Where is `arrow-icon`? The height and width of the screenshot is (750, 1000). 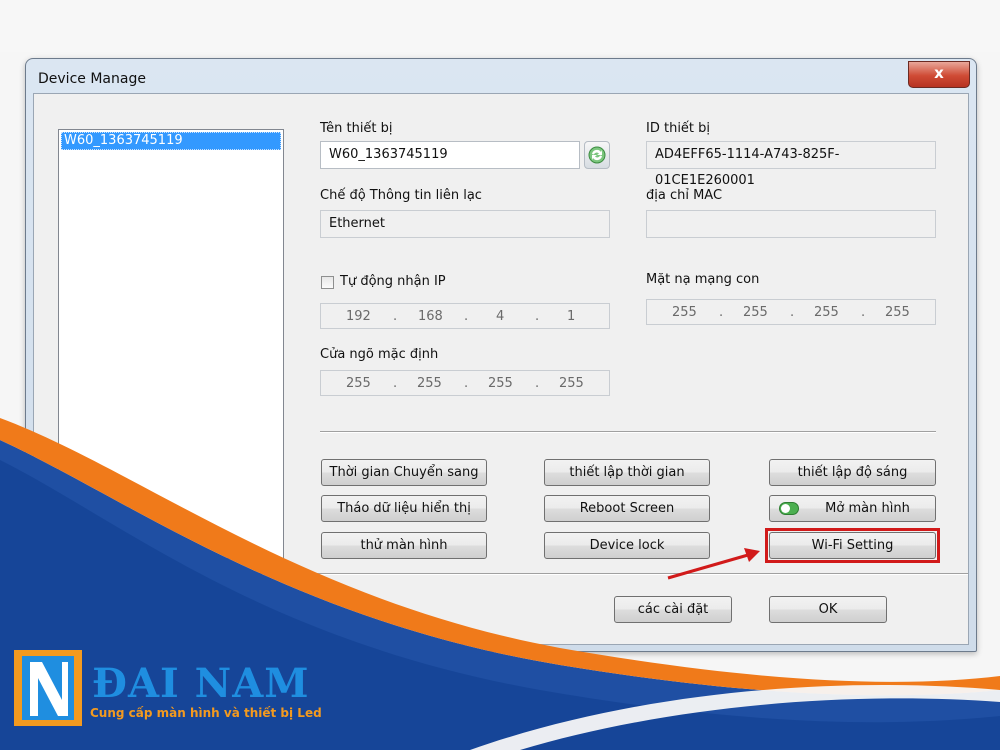 arrow-icon is located at coordinates (713, 564).